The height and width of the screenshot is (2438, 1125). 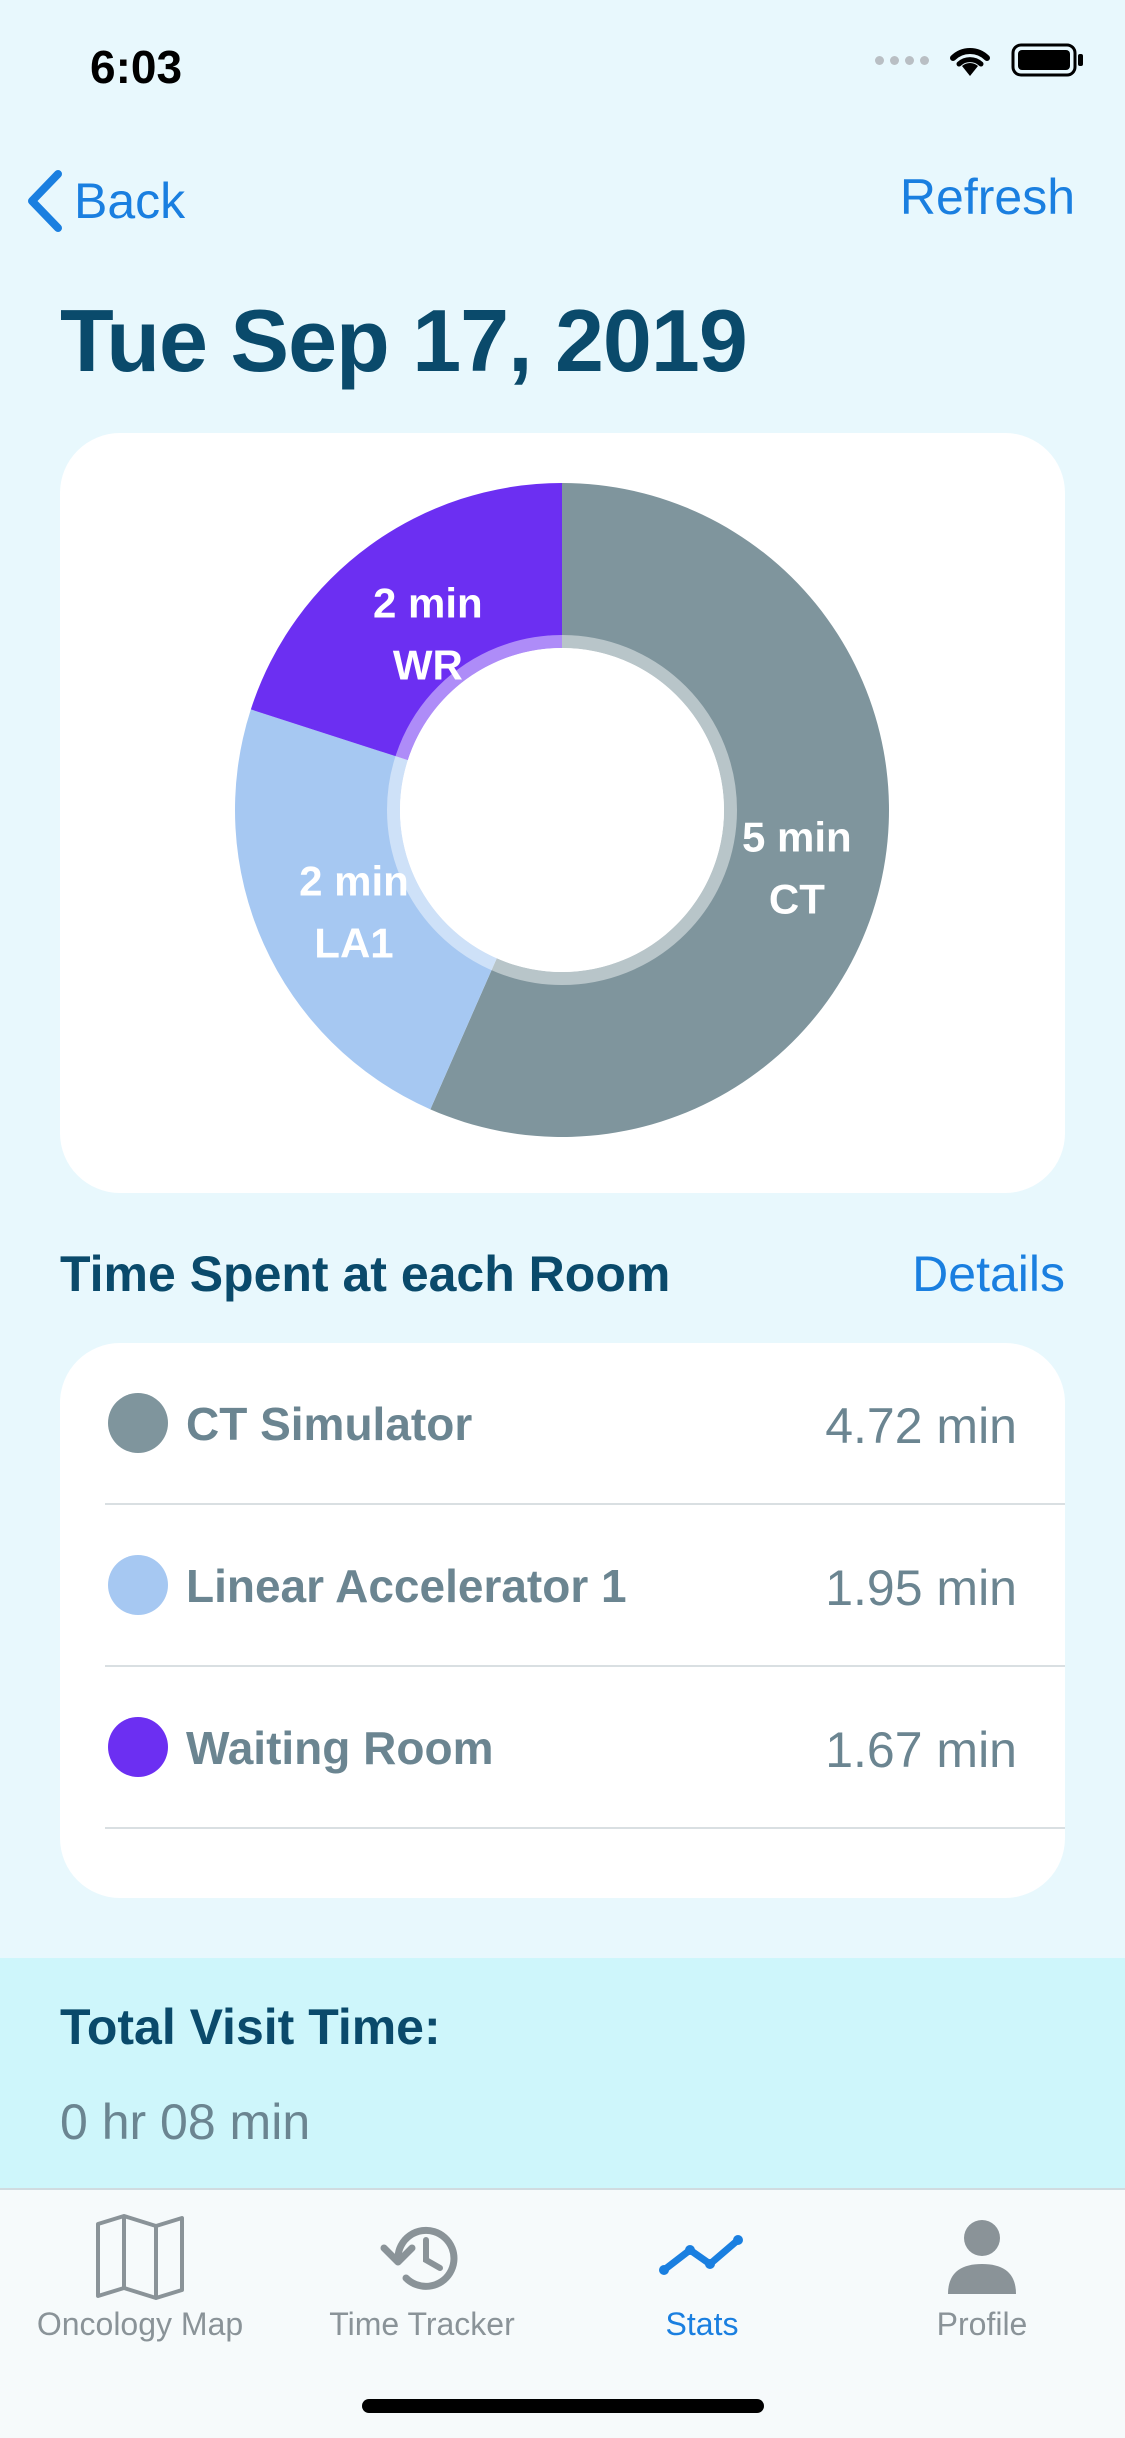 What do you see at coordinates (988, 1274) in the screenshot?
I see `details-link: Details` at bounding box center [988, 1274].